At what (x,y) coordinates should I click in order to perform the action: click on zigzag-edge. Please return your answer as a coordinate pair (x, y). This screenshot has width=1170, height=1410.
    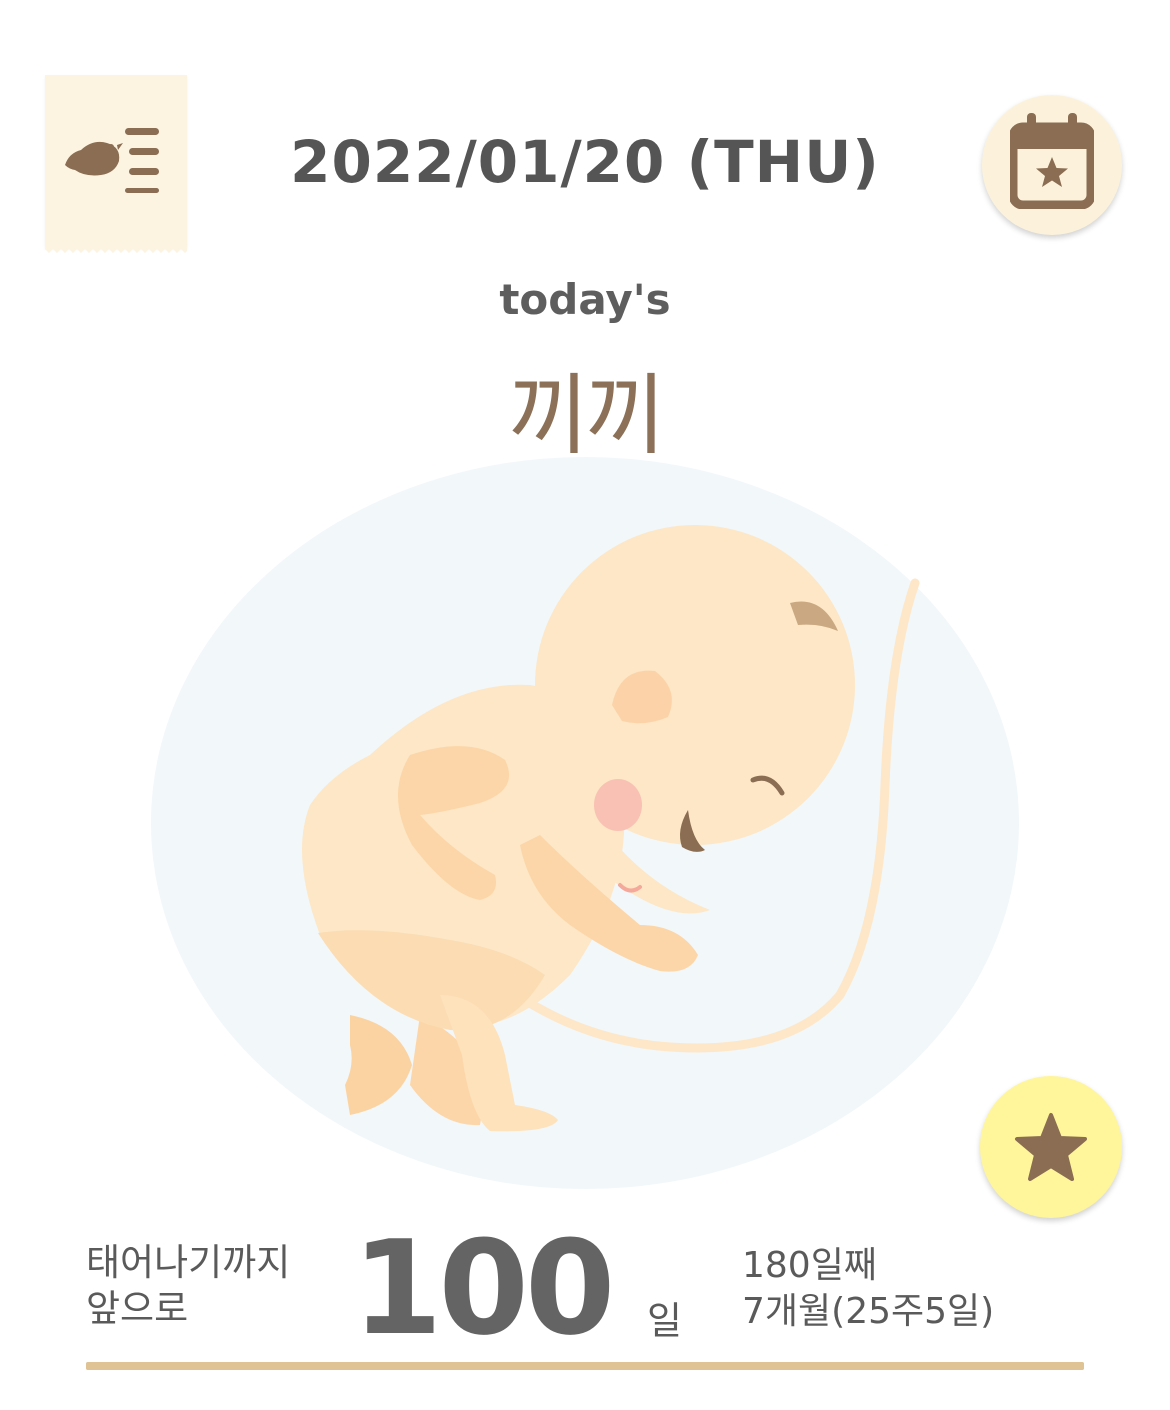
    Looking at the image, I should click on (116, 249).